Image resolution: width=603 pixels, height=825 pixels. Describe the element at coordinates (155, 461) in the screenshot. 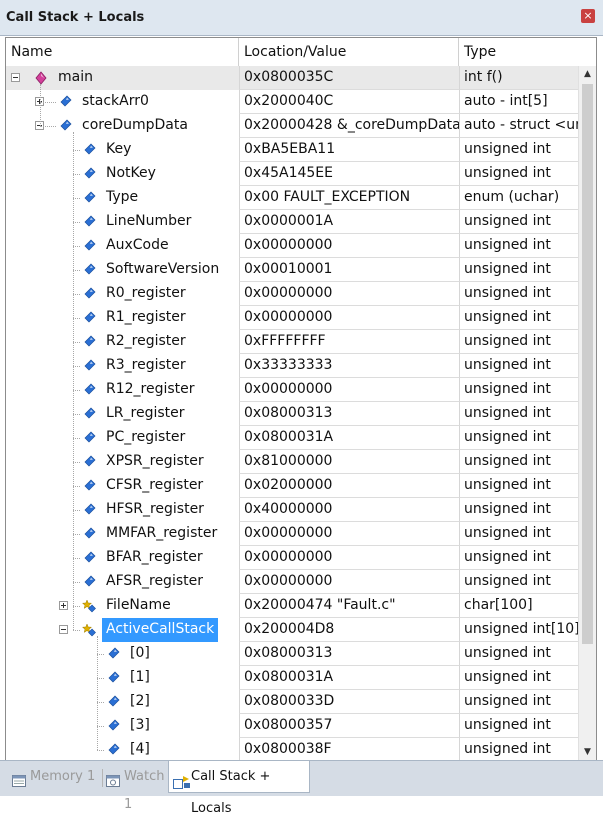

I see `variable-name: XPSR_register` at that location.